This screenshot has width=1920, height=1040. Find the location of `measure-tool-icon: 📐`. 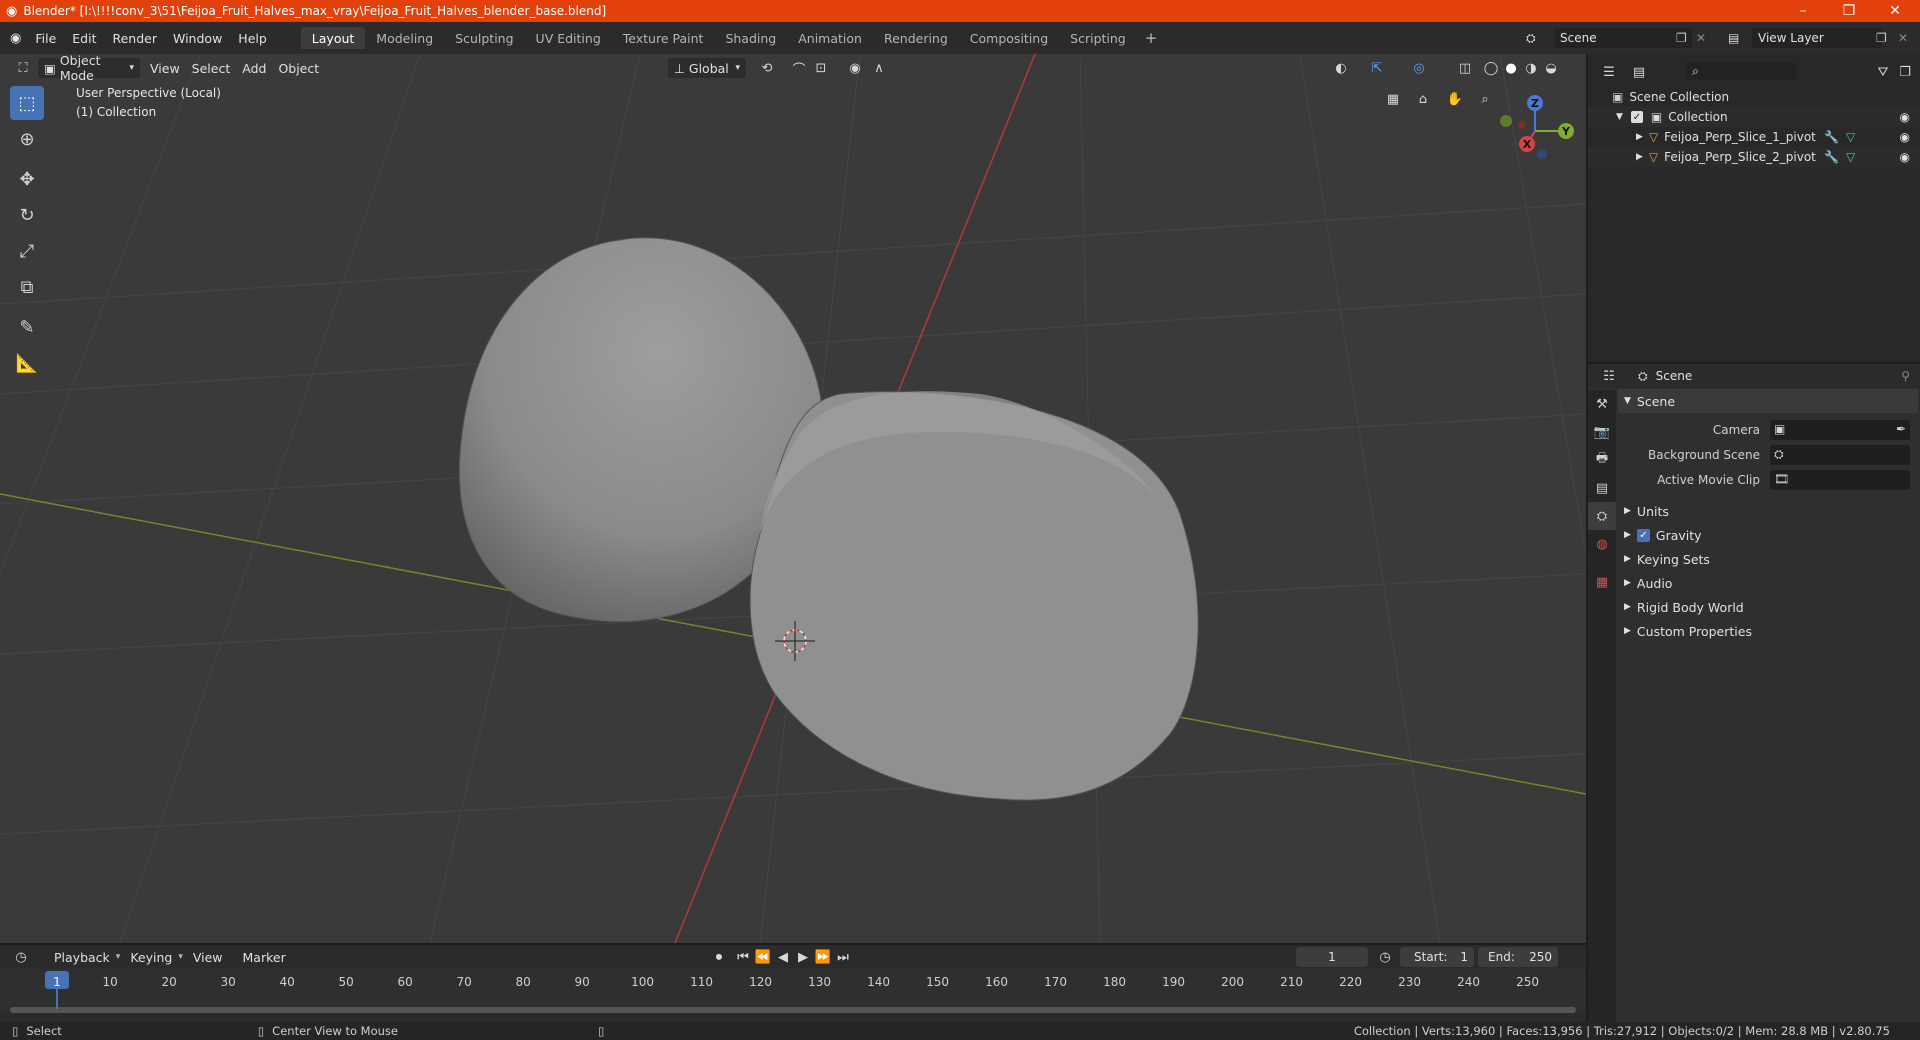

measure-tool-icon: 📐 is located at coordinates (27, 363).